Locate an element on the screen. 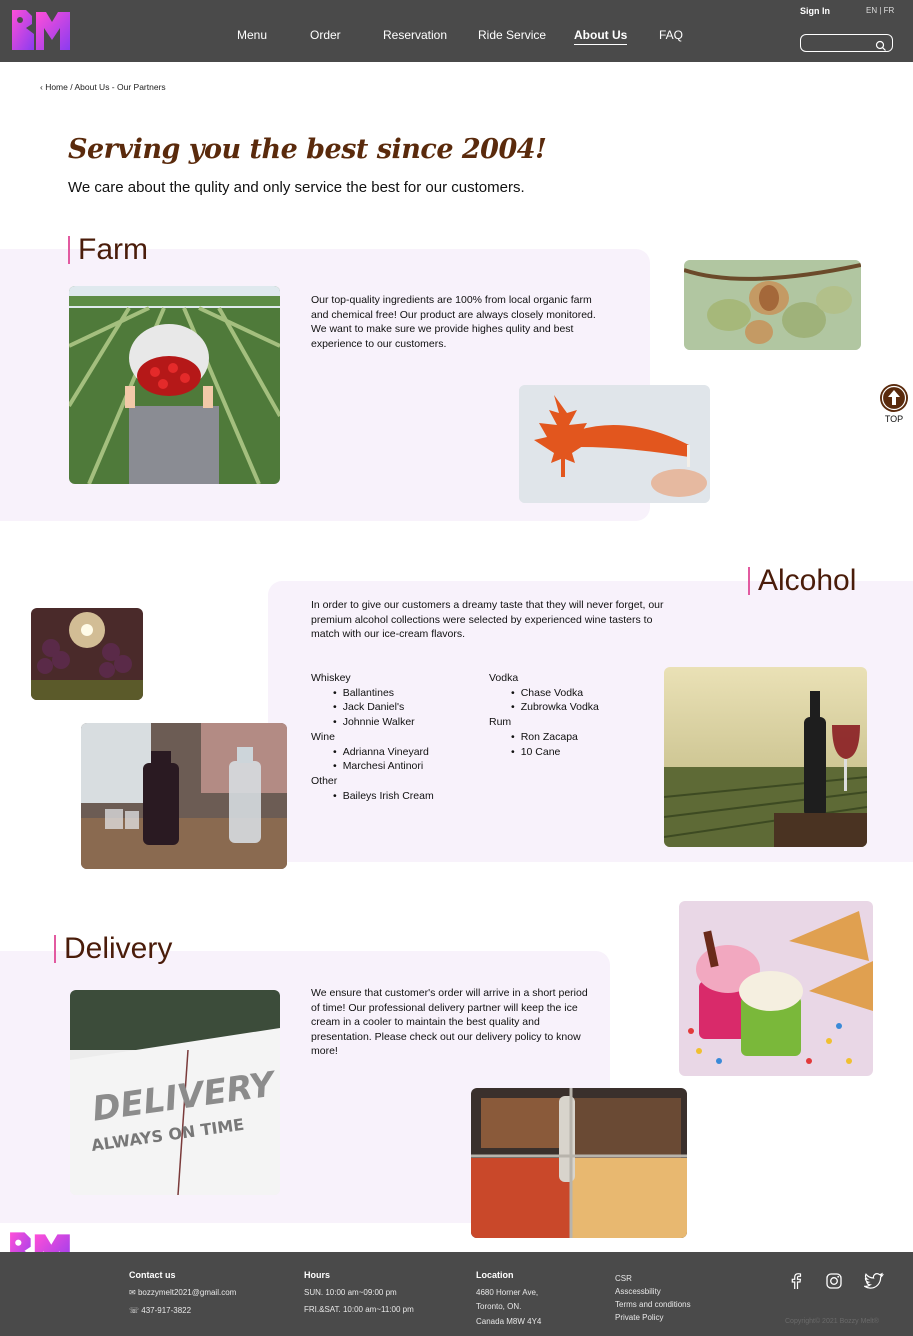 This screenshot has width=913, height=1336. footer-email: ✉ bozzymelt2021@gmail.com is located at coordinates (182, 1292).